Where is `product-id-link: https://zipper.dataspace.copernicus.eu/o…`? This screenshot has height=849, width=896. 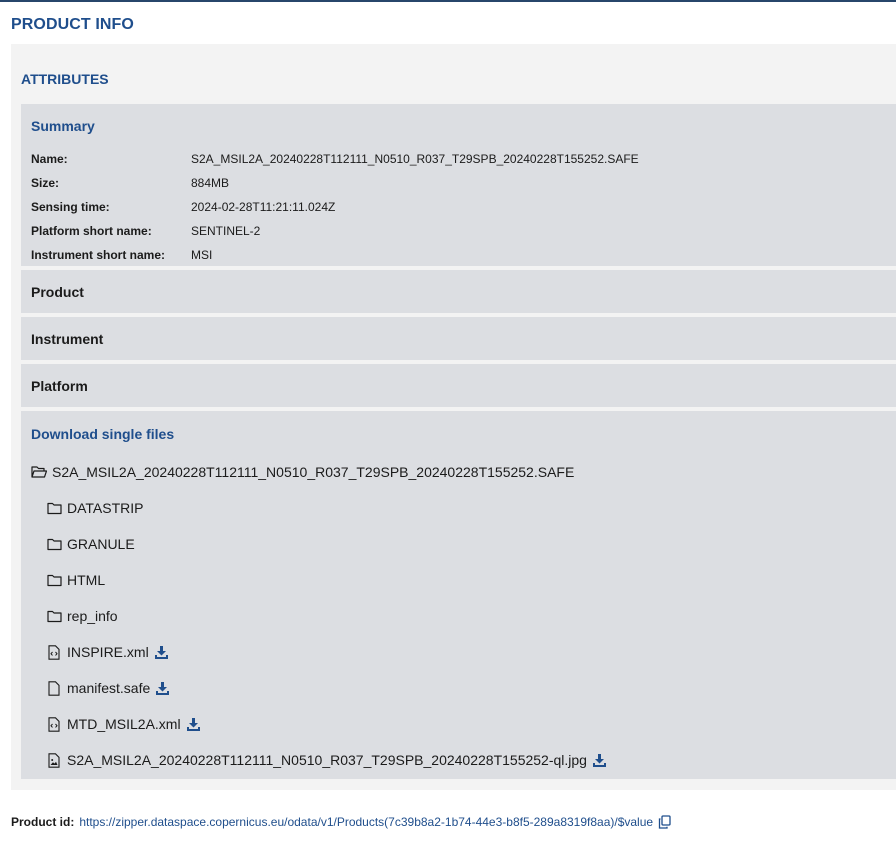 product-id-link: https://zipper.dataspace.copernicus.eu/o… is located at coordinates (366, 822).